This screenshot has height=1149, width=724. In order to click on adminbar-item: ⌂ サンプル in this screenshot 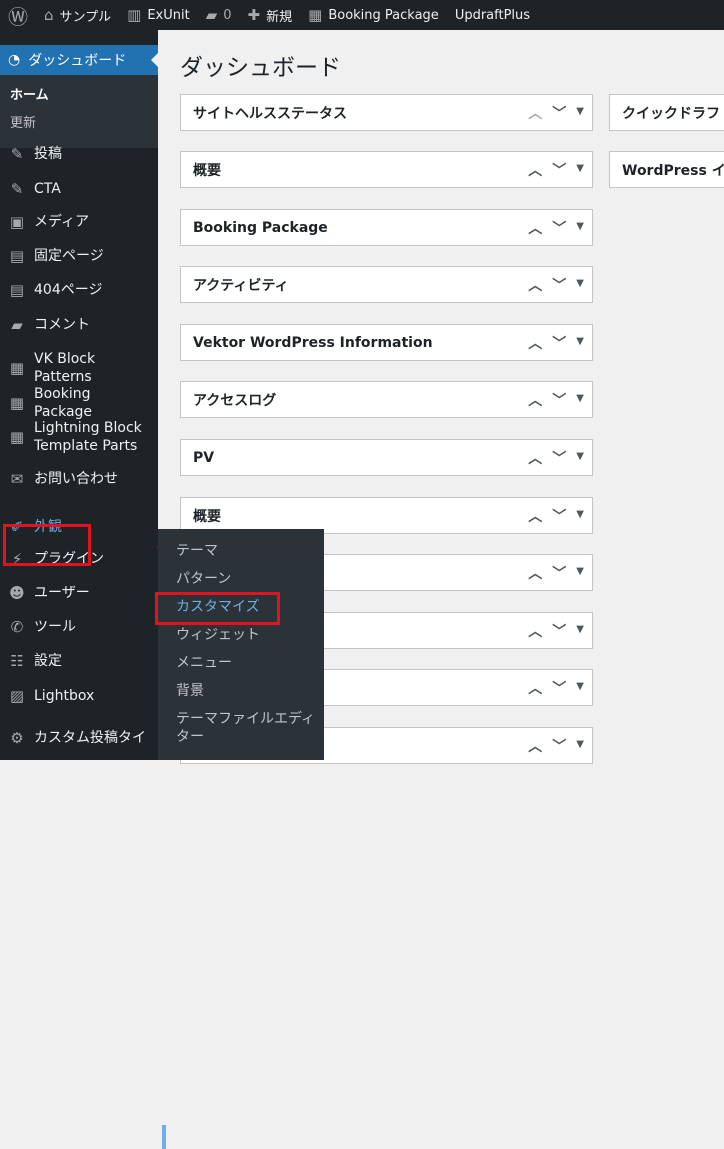, I will do `click(77, 15)`.